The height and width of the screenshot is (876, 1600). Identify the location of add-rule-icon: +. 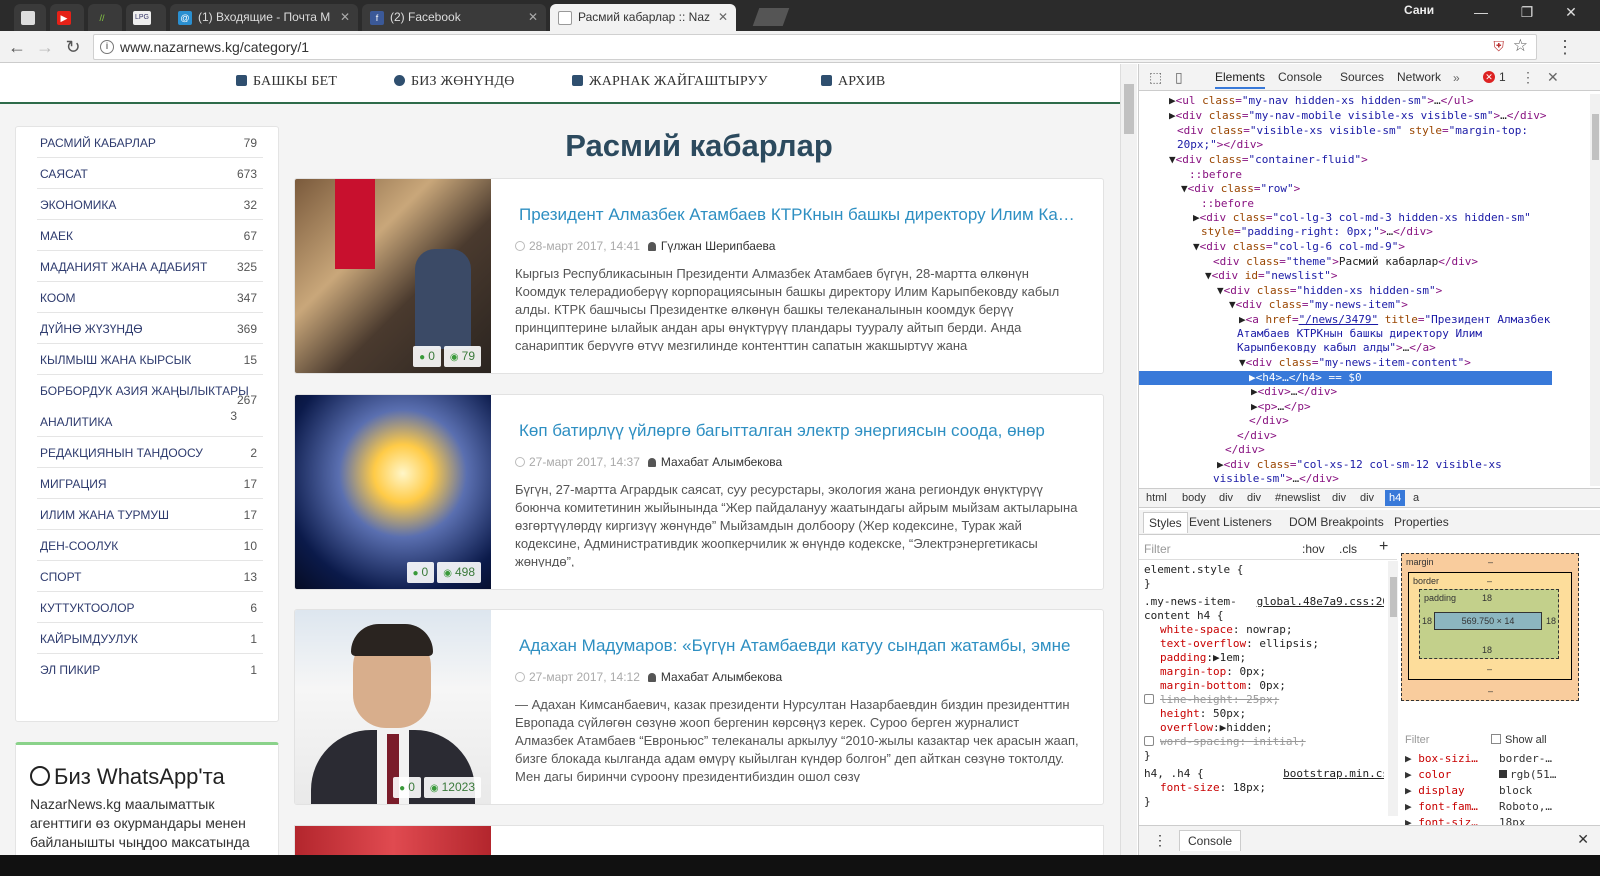
(1383, 547).